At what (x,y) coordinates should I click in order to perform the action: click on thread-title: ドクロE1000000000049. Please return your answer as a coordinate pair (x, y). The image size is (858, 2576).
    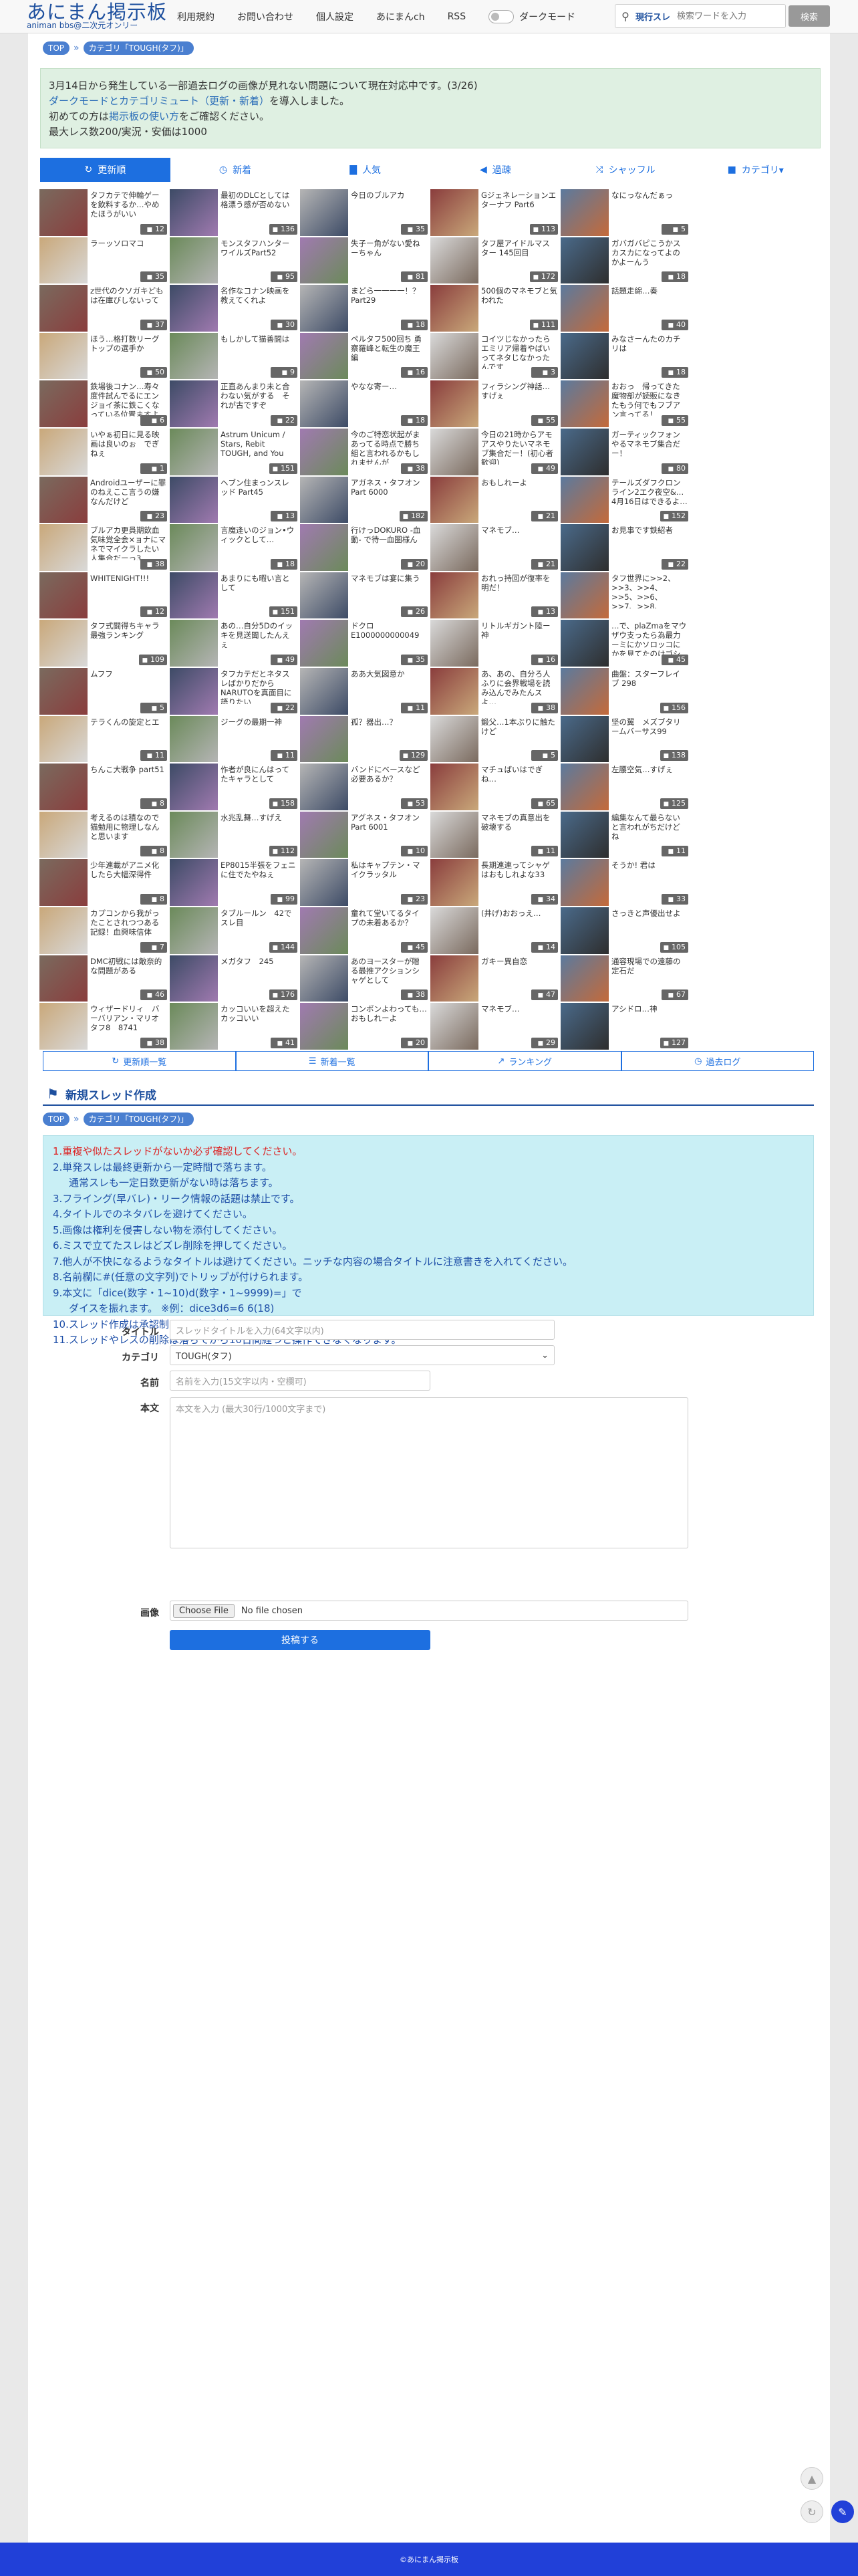
    Looking at the image, I should click on (389, 638).